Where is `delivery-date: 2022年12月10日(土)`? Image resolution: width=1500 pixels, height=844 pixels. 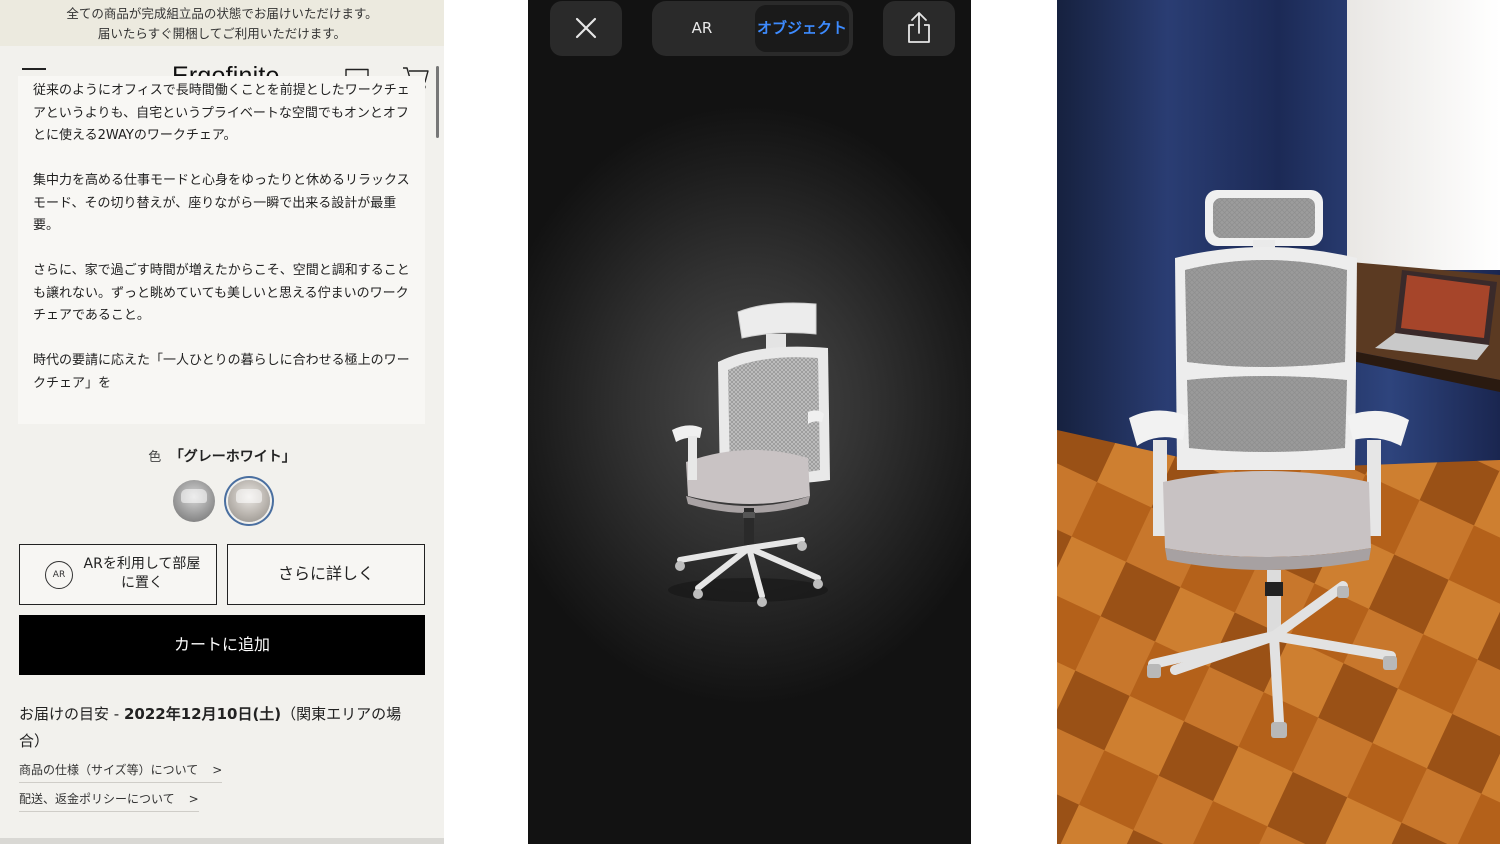 delivery-date: 2022年12月10日(土) is located at coordinates (202, 714).